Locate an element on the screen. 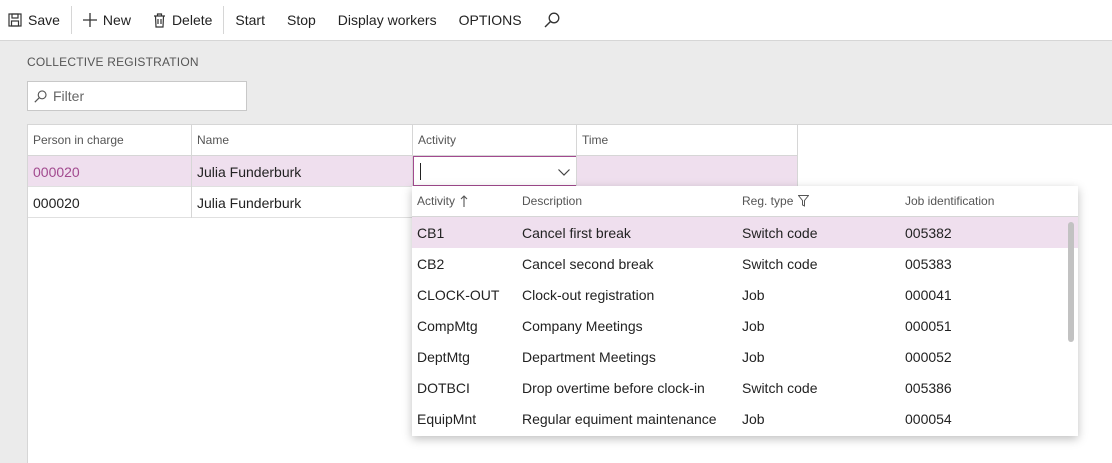 This screenshot has height=463, width=1112. activity-input is located at coordinates (494, 171).